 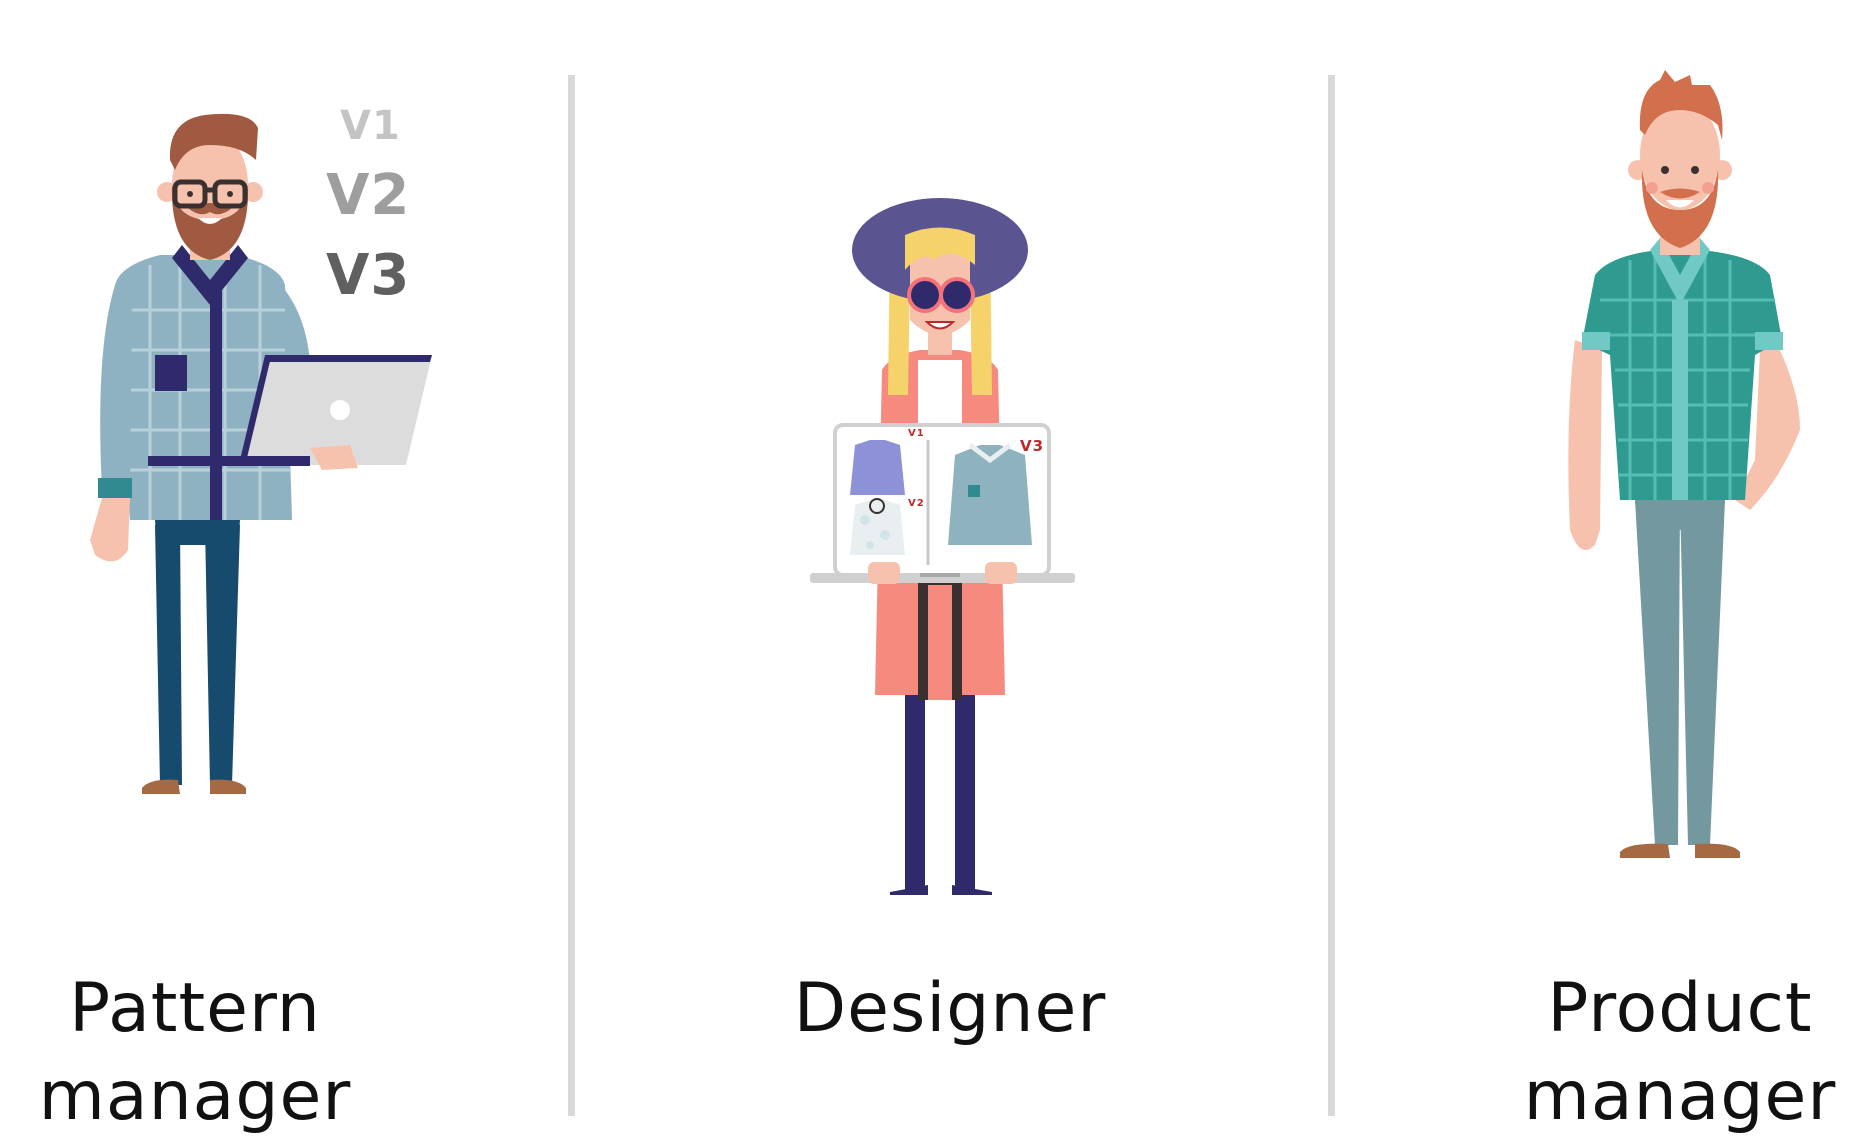 I want to click on product-manager-label-line1: Product, so click(x=1680, y=1008).